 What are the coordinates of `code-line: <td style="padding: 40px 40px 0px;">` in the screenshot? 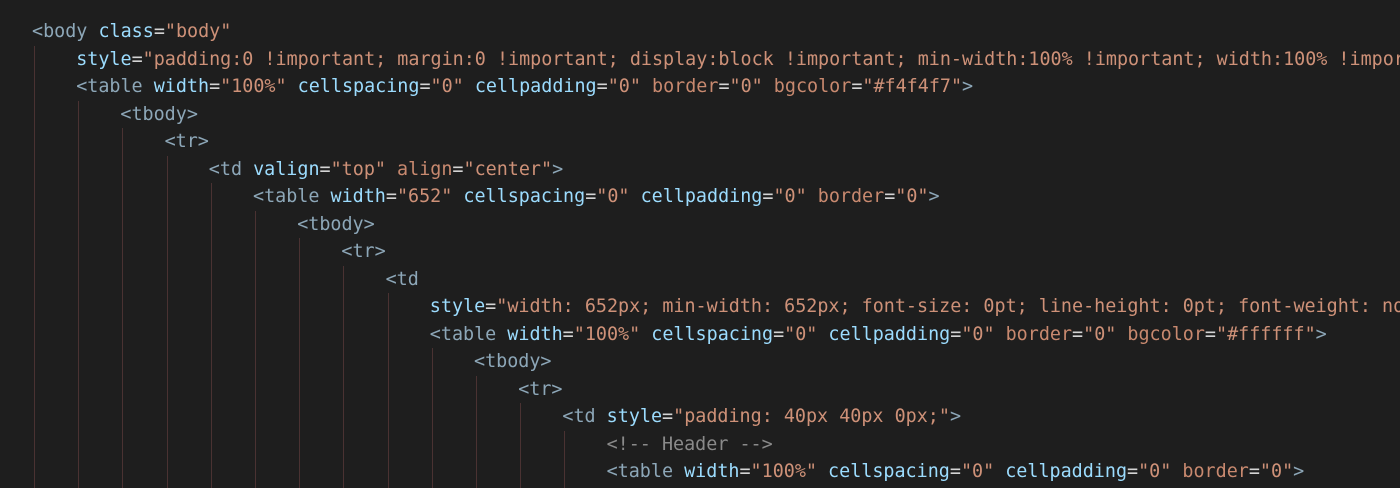 It's located at (761, 417).